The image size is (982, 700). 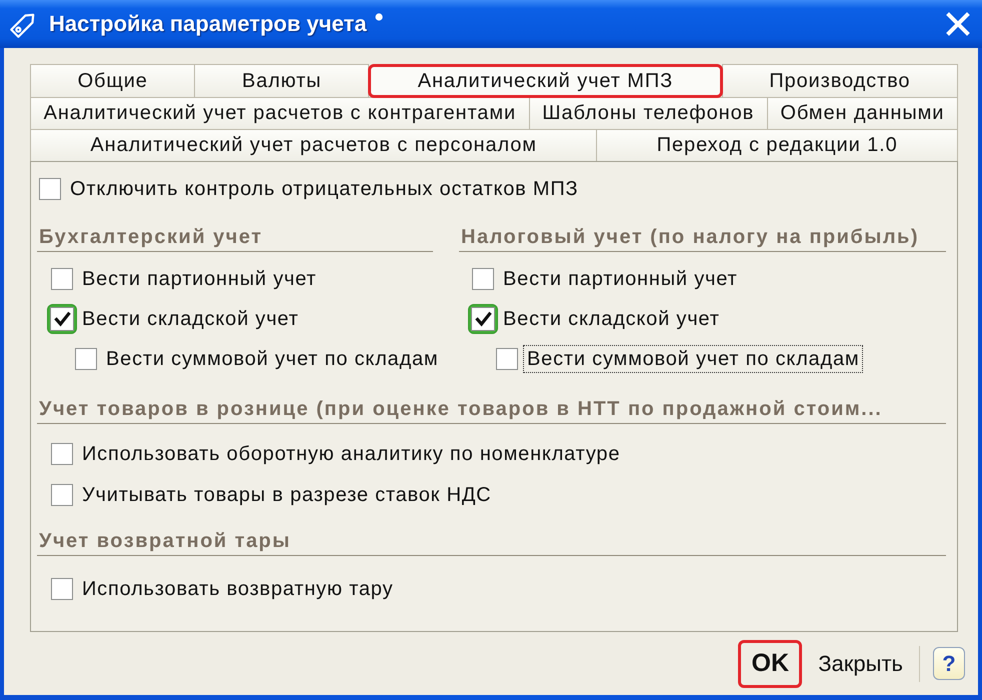 What do you see at coordinates (862, 113) in the screenshot?
I see `tab: Обмен данными` at bounding box center [862, 113].